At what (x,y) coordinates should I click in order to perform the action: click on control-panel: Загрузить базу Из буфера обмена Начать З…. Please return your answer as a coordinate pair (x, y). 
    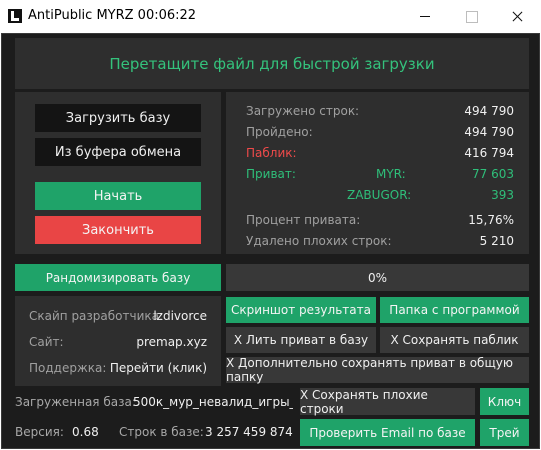
    Looking at the image, I should click on (118, 173).